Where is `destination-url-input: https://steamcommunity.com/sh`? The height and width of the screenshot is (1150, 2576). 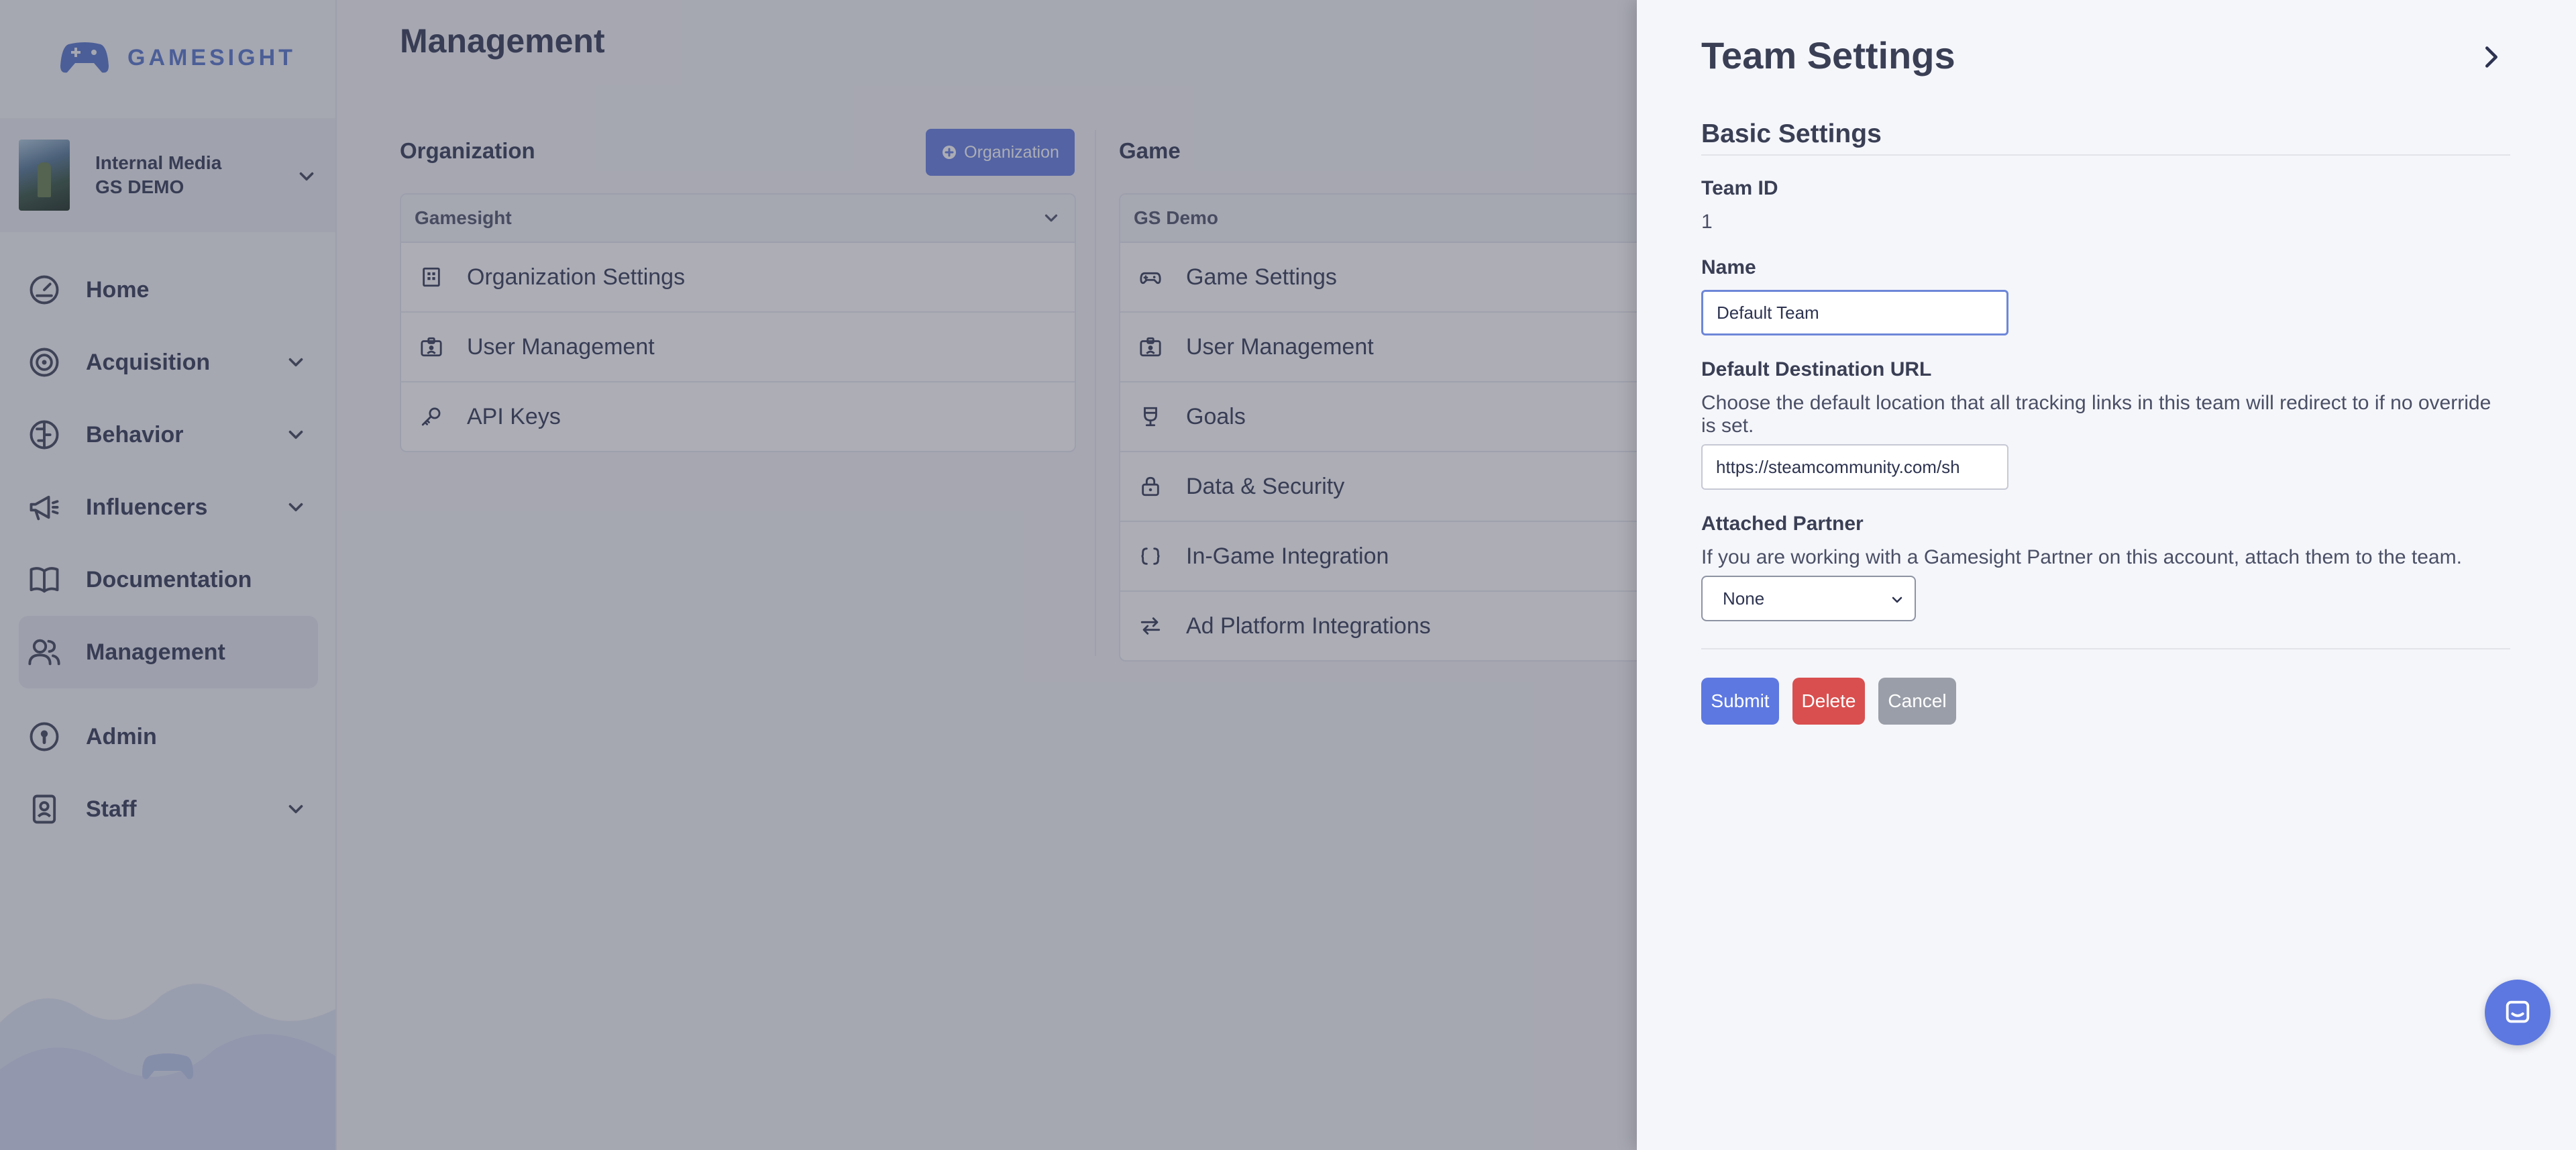 destination-url-input: https://steamcommunity.com/sh is located at coordinates (1854, 467).